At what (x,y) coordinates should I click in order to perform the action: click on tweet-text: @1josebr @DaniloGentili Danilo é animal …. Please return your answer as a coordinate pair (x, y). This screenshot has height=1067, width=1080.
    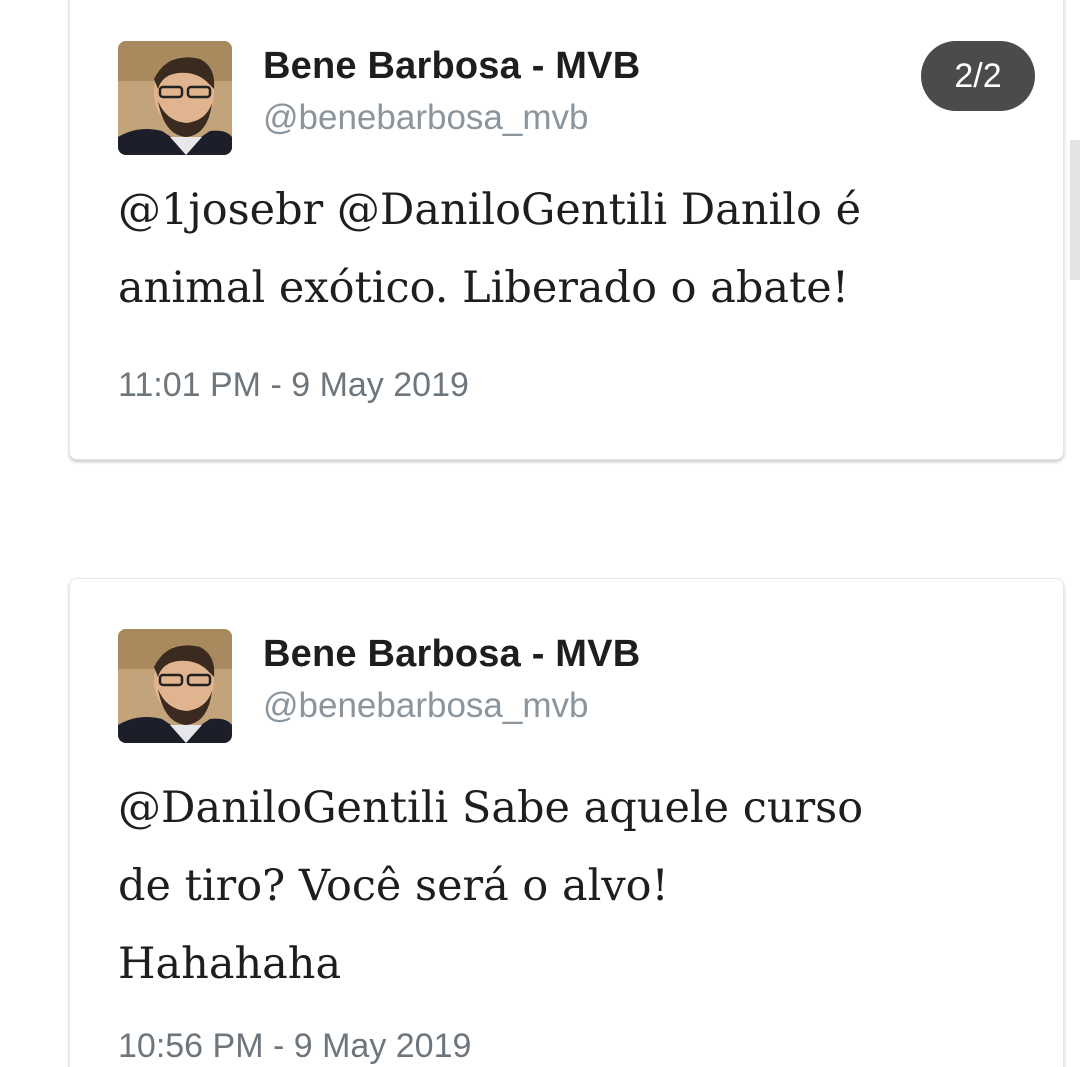
    Looking at the image, I should click on (490, 249).